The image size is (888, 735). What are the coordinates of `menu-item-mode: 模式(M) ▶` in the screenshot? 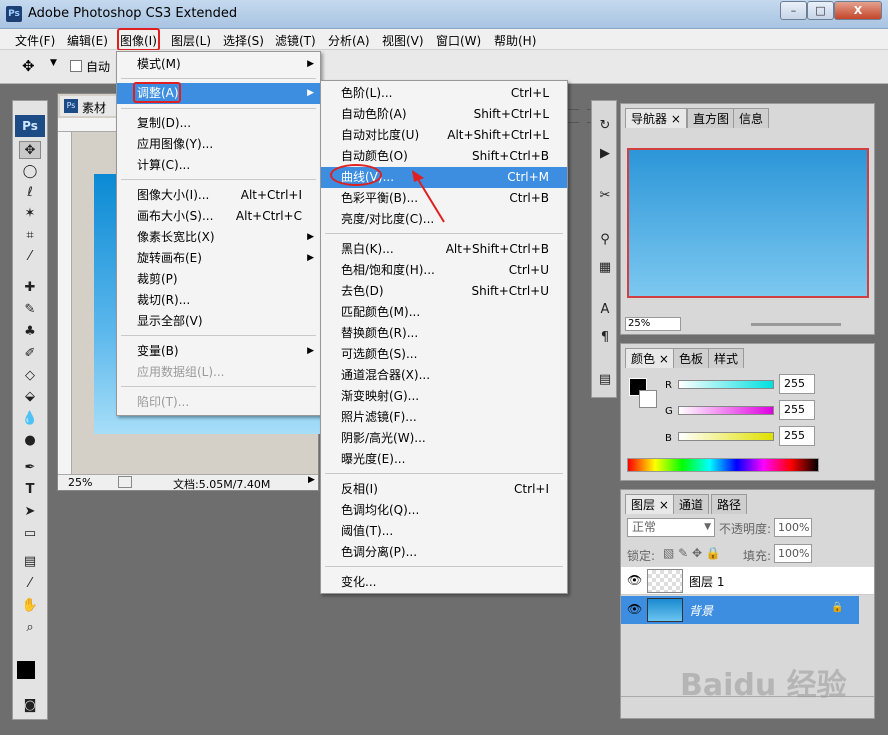 It's located at (218, 64).